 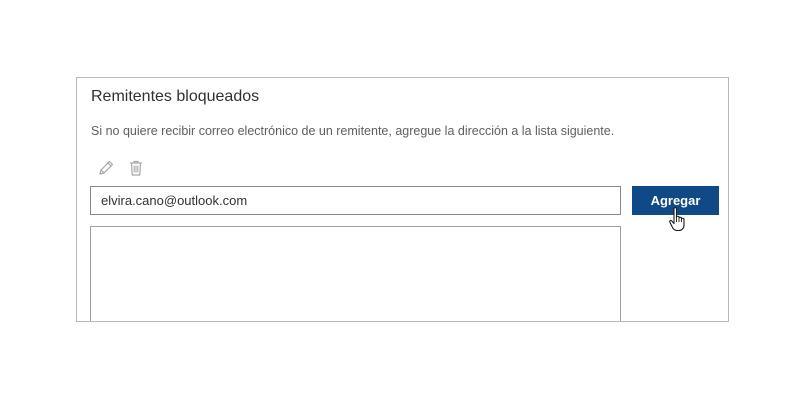 I want to click on email-input, so click(x=355, y=200).